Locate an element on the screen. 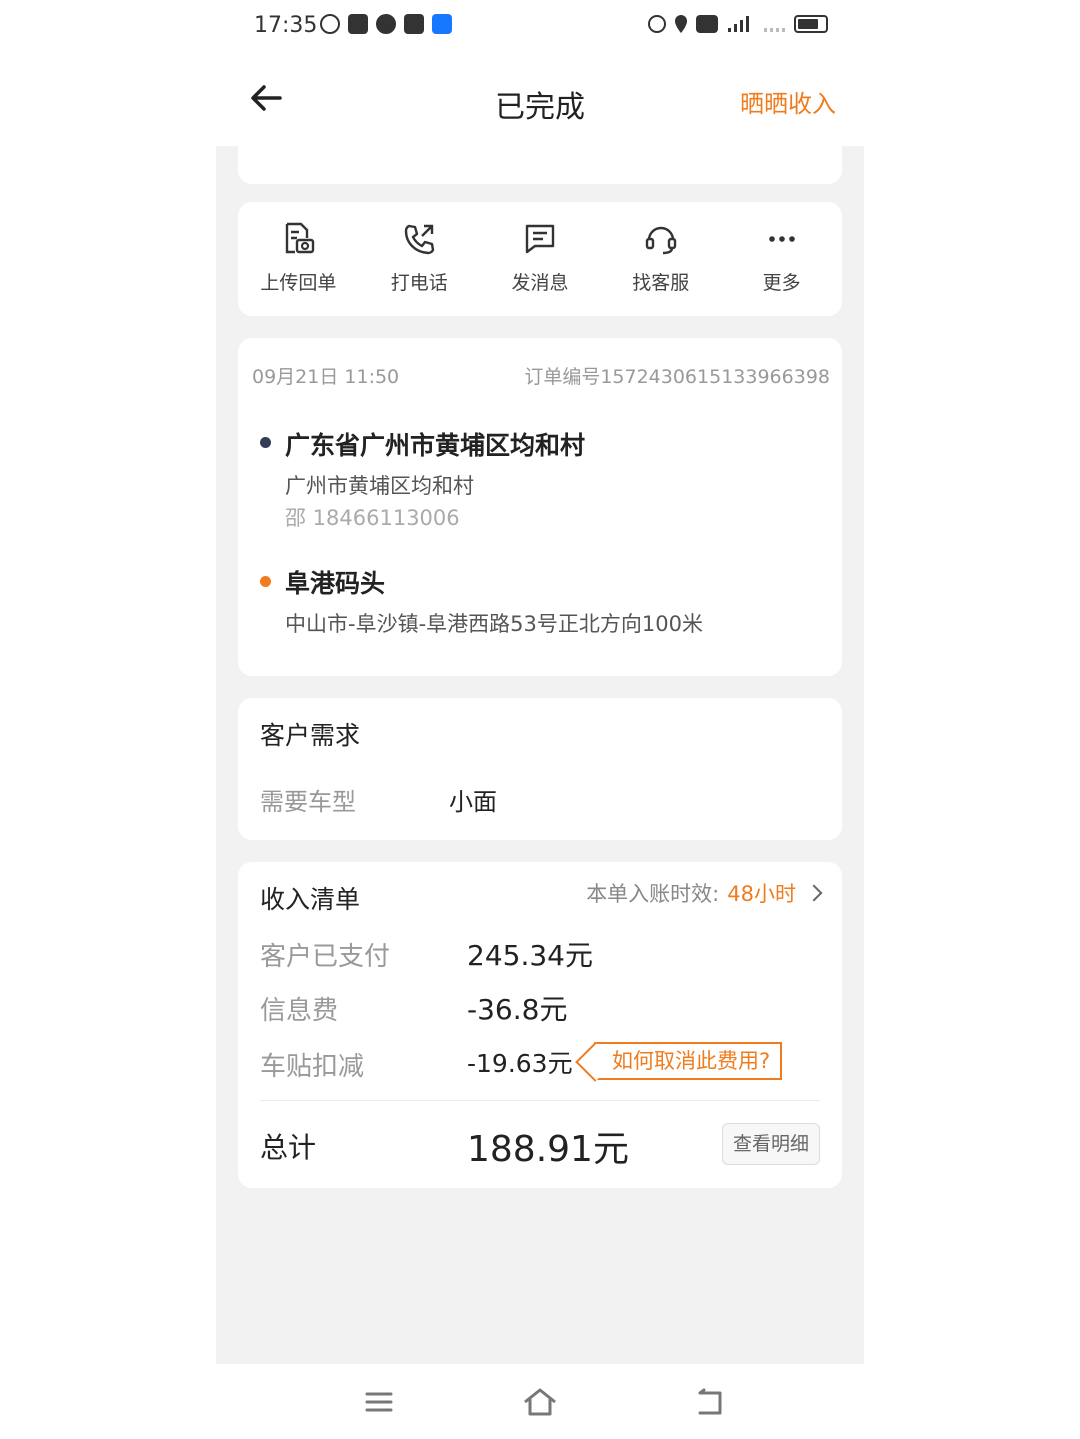  destination-title: 阜港码头 is located at coordinates (335, 583).